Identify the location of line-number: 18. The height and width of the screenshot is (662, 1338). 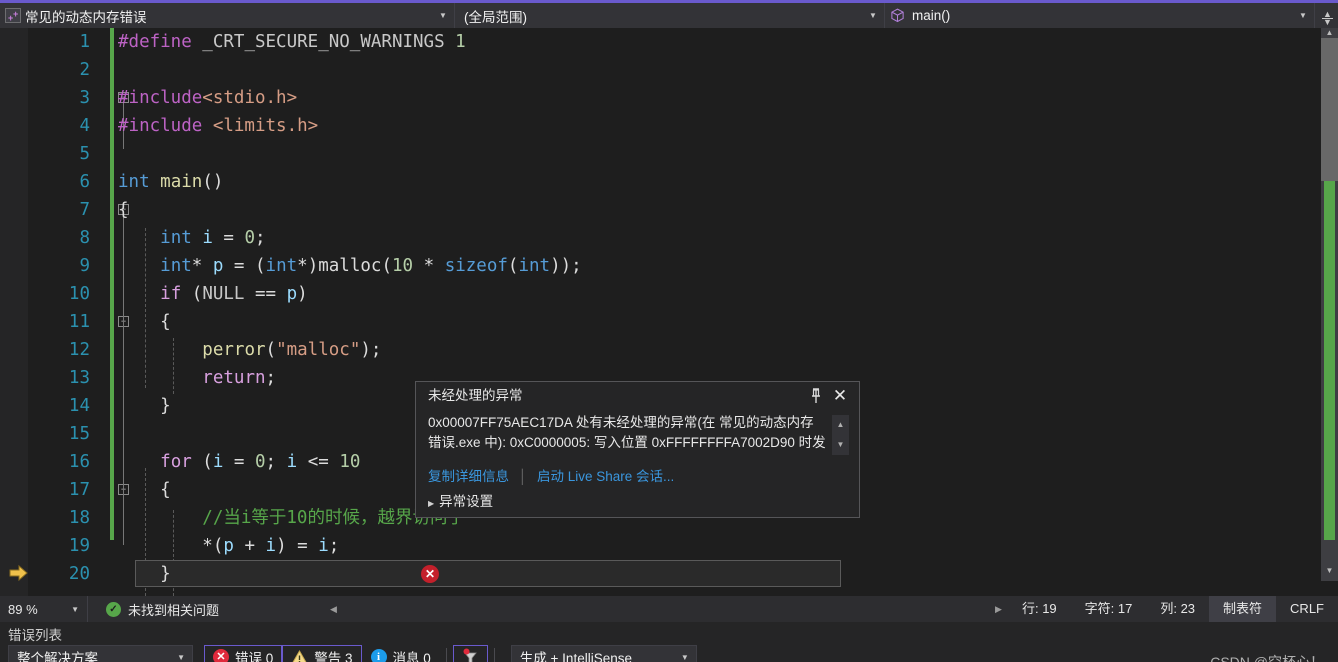
(79, 518).